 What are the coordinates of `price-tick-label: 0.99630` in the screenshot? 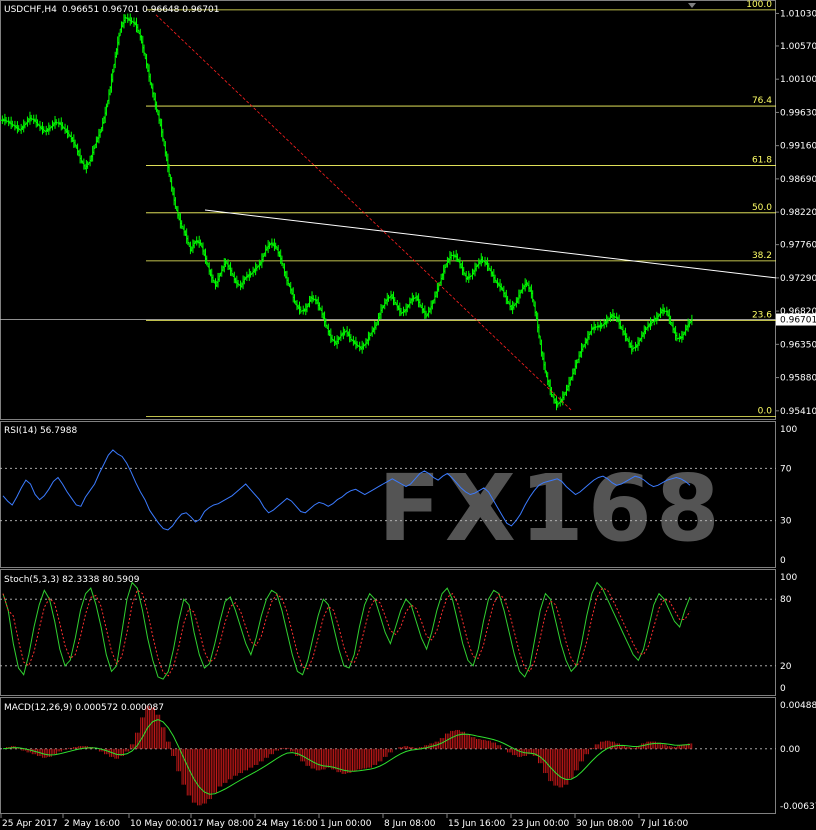 It's located at (798, 113).